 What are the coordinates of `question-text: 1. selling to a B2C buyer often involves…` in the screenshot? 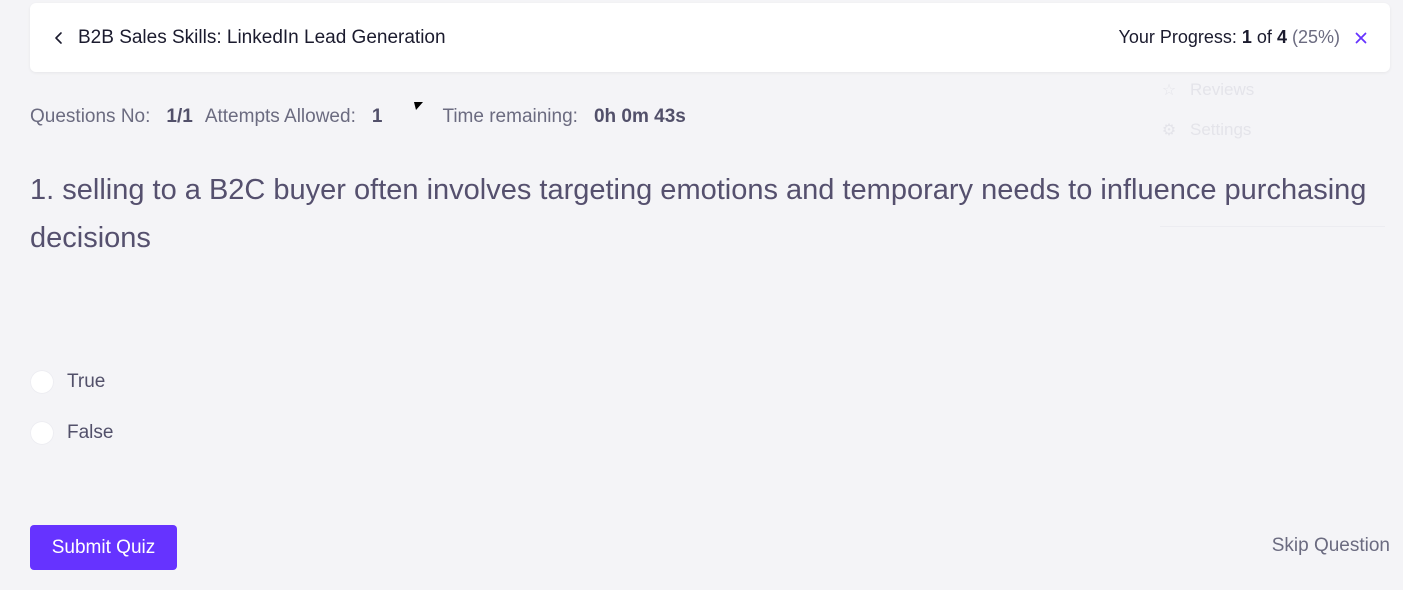 It's located at (698, 214).